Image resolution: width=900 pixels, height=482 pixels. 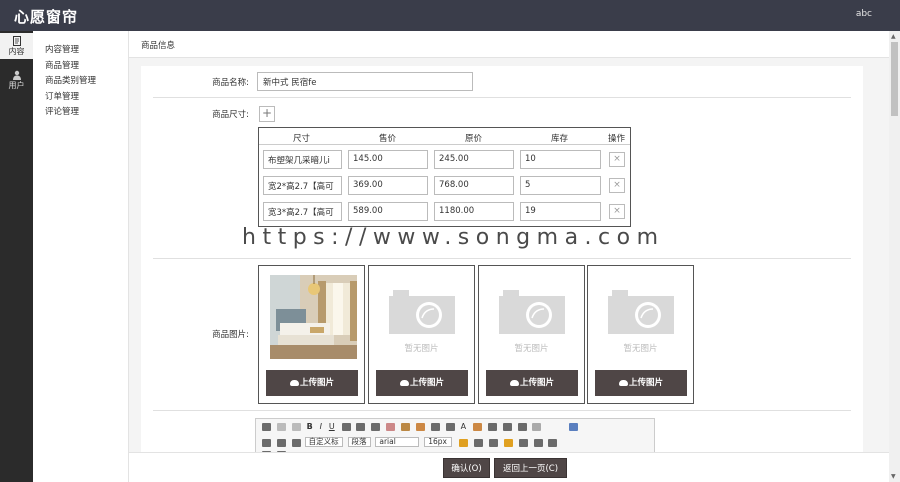 I want to click on source-icon, so click(x=266, y=427).